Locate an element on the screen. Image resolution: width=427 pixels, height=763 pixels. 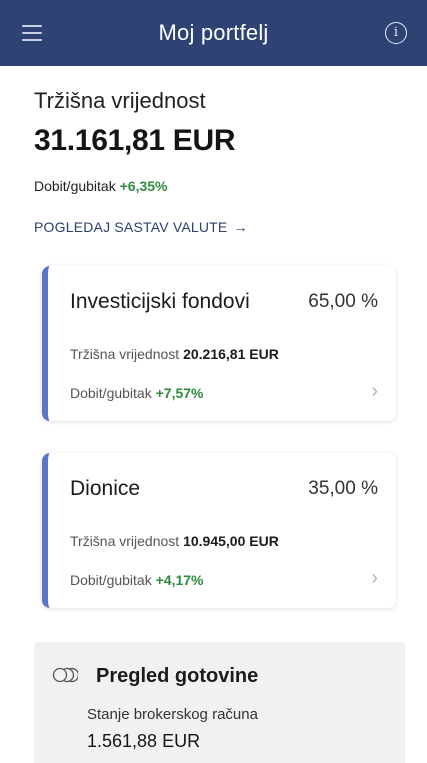
asset-card-pl-value: +7,57% is located at coordinates (179, 393).